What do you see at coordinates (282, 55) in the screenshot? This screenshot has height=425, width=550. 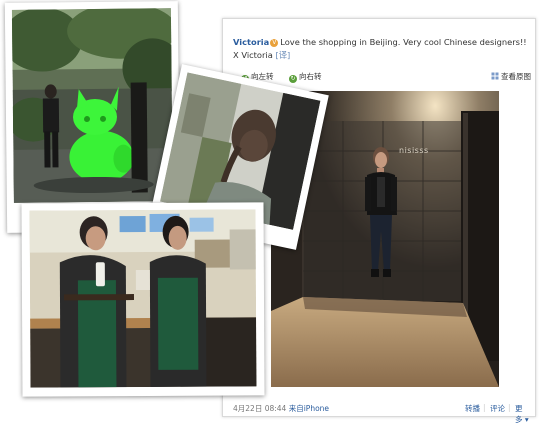 I see `translate-link: [译]` at bounding box center [282, 55].